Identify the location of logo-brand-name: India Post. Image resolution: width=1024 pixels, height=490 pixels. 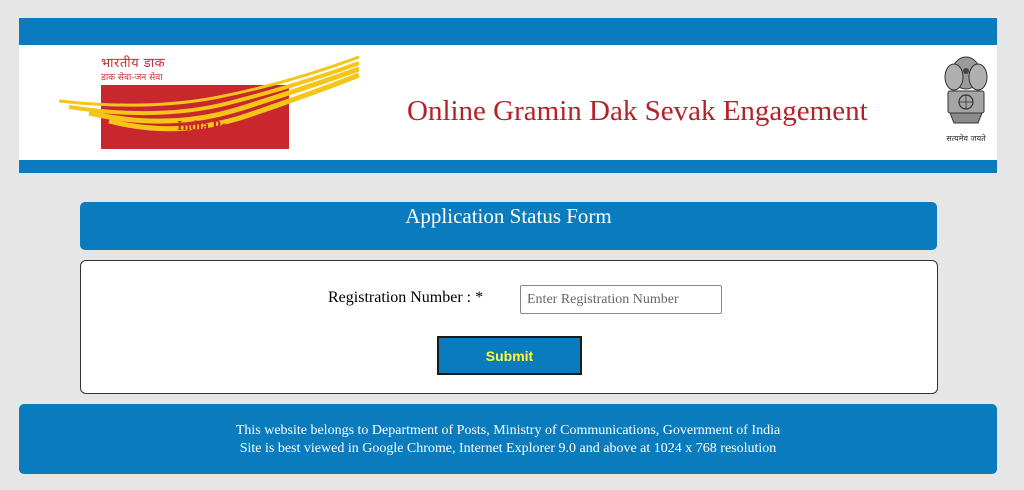
(208, 126).